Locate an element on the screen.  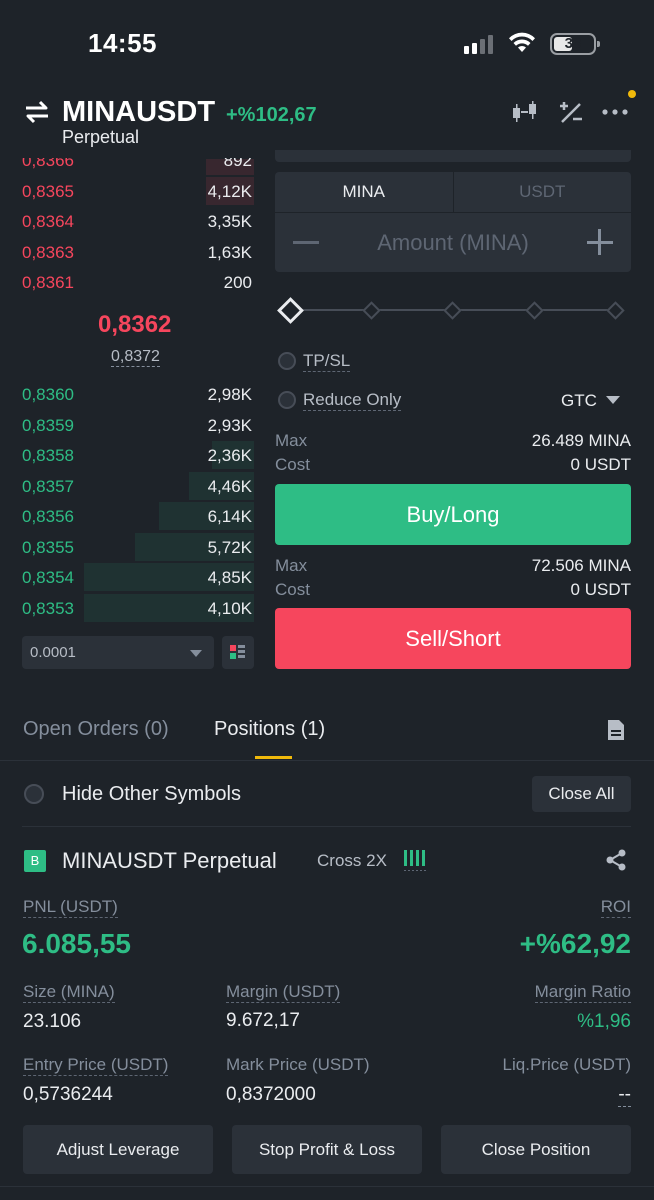
bid-quantity: 2,98K is located at coordinates (229, 394).